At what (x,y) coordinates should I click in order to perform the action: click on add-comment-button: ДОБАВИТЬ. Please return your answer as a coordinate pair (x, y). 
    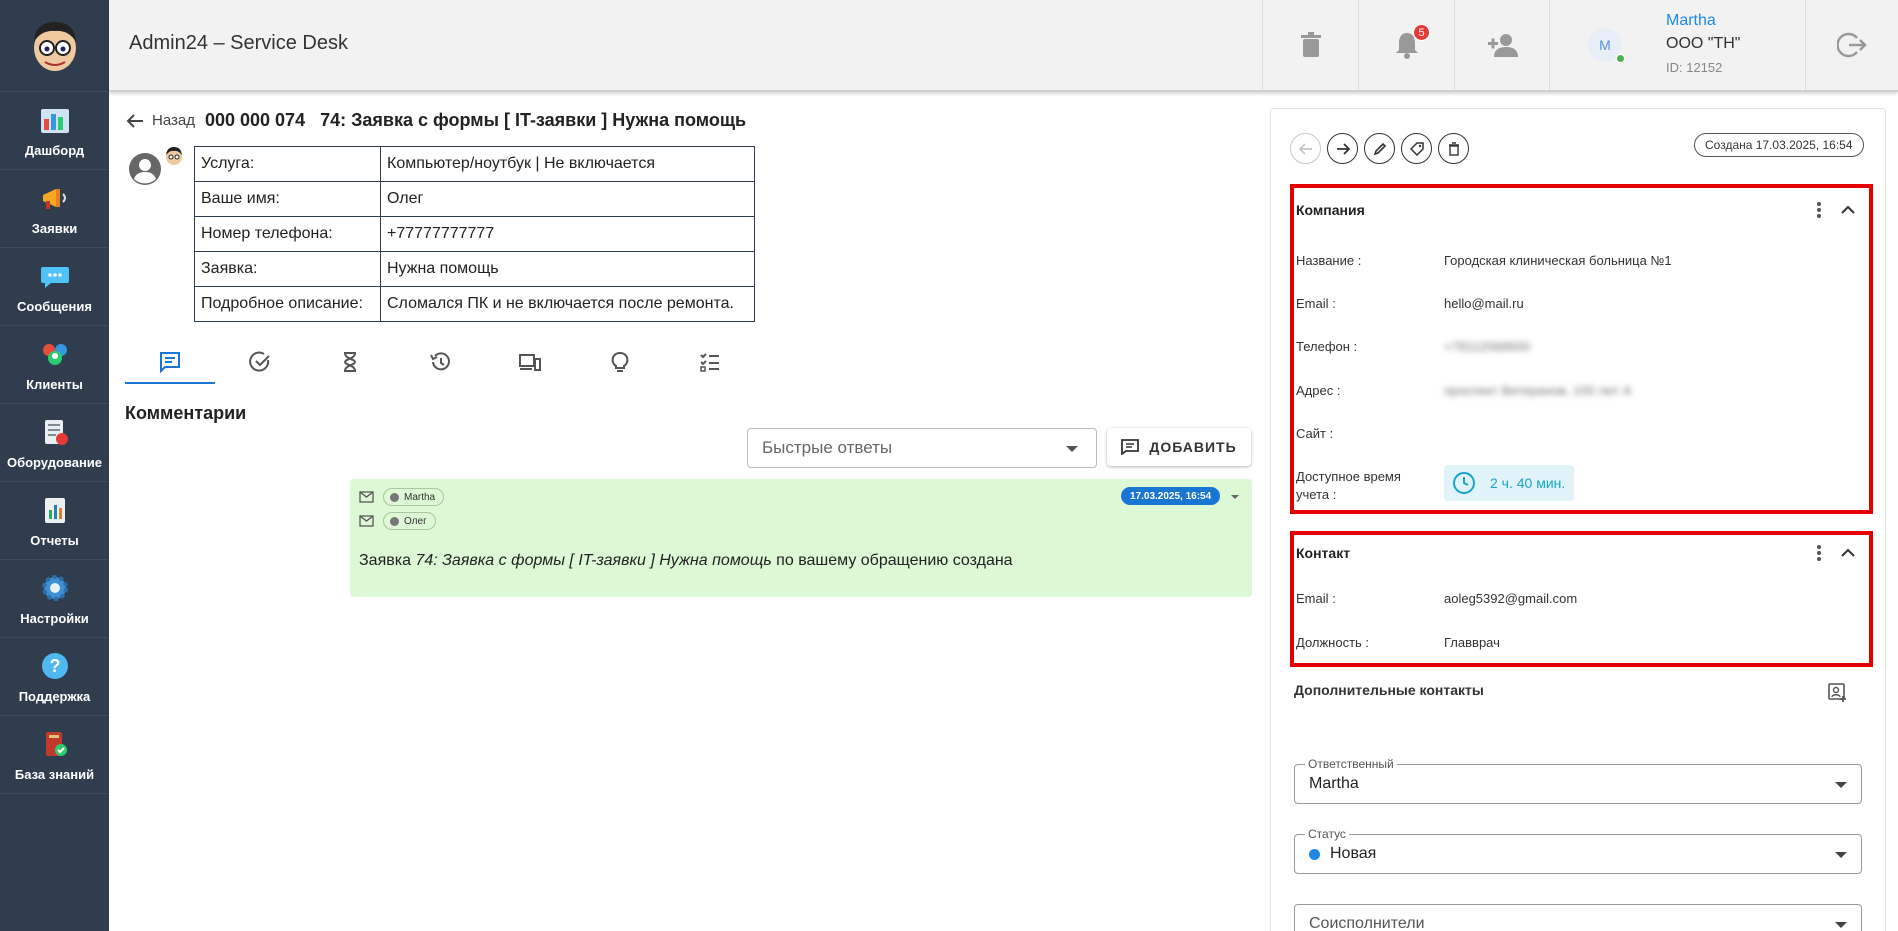
    Looking at the image, I should click on (1179, 447).